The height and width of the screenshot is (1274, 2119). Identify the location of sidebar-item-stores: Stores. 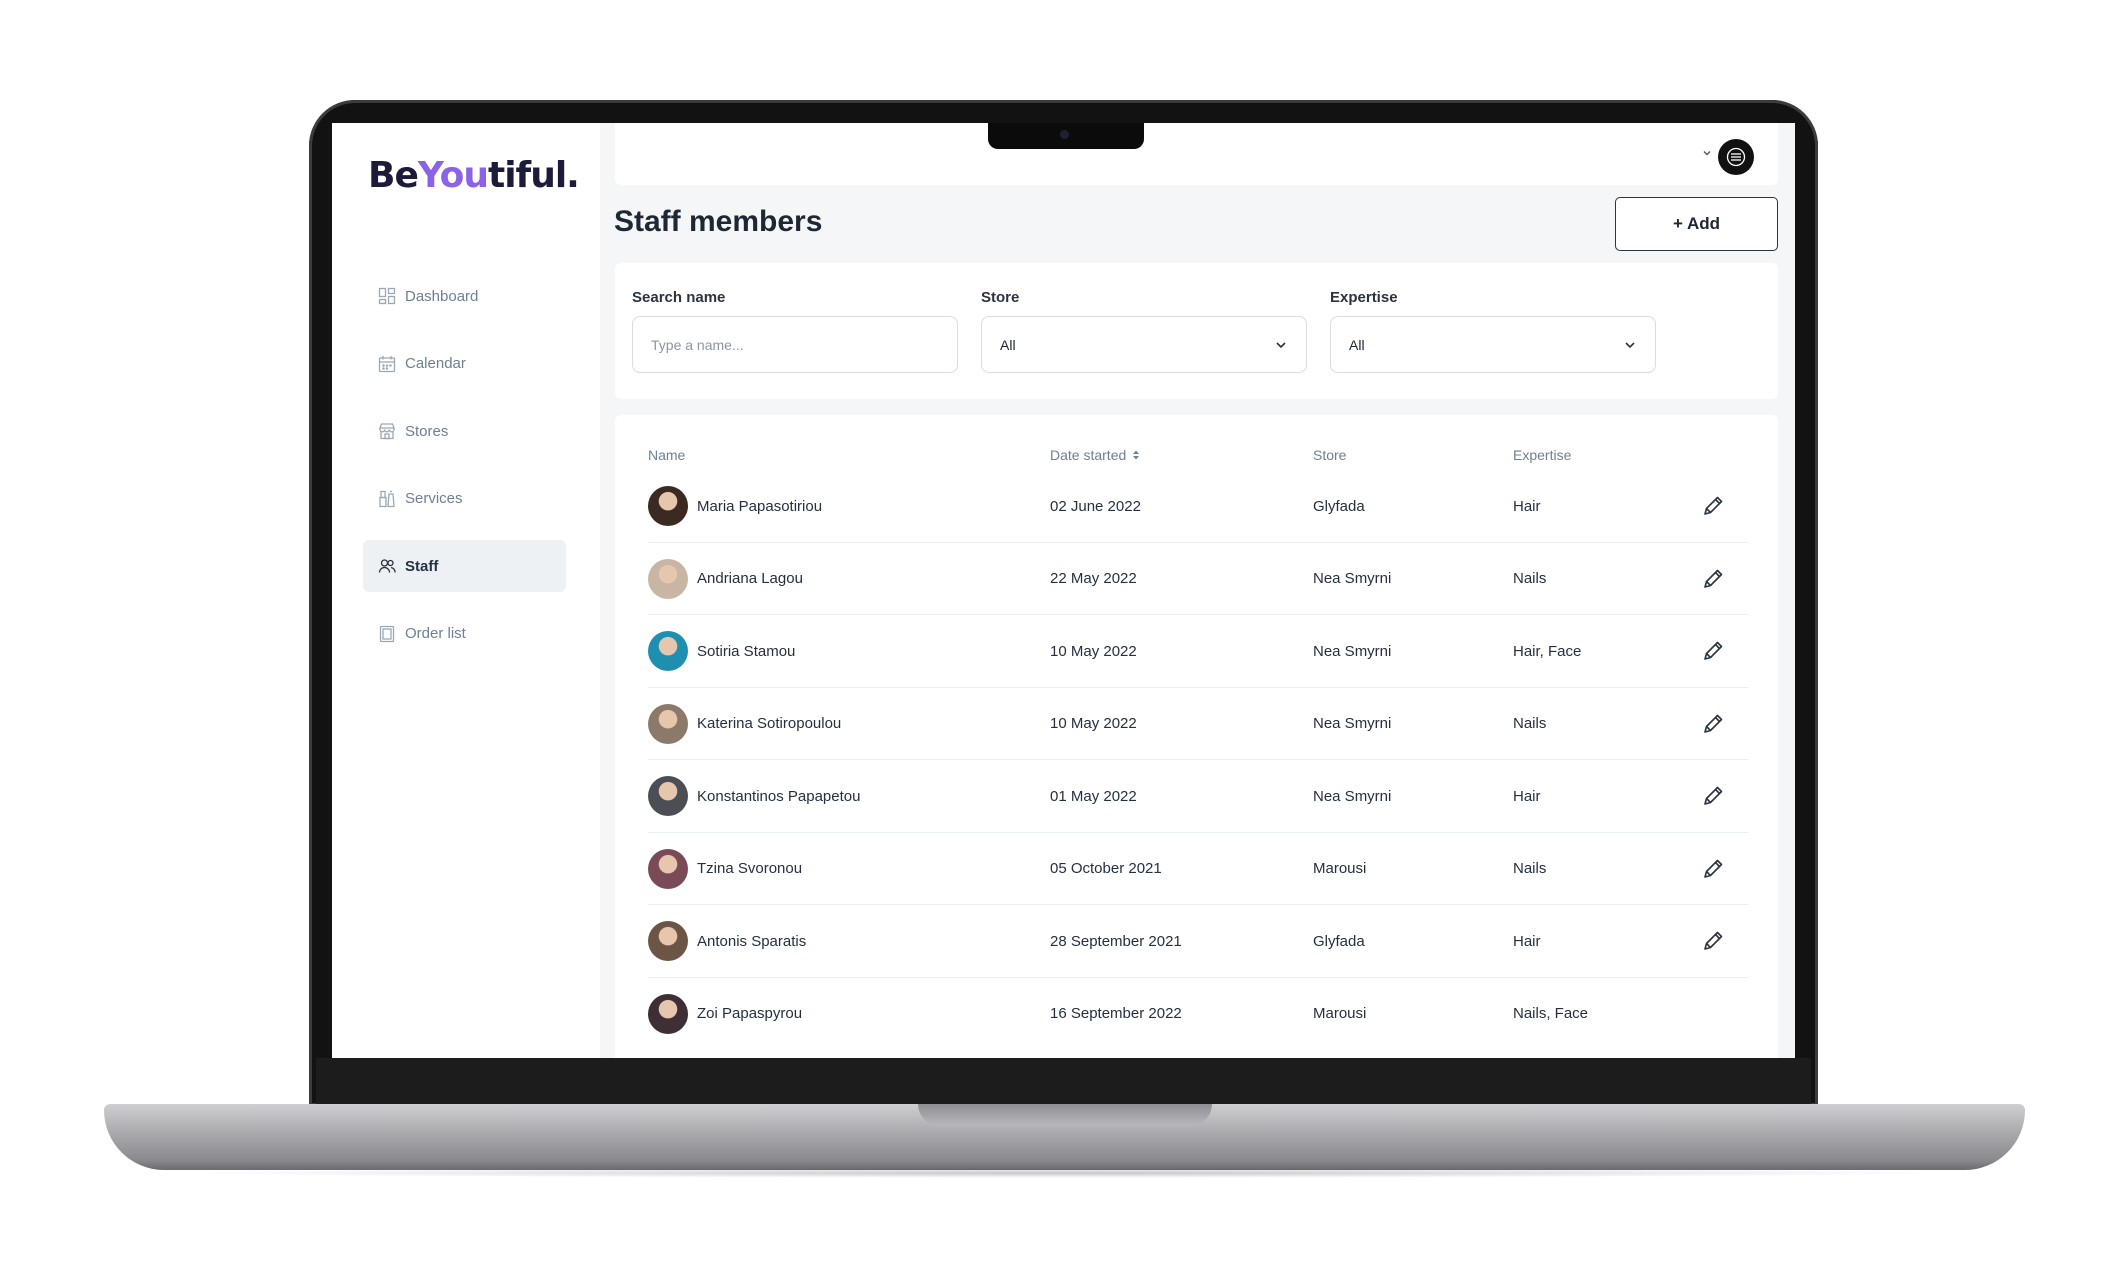
(464, 431).